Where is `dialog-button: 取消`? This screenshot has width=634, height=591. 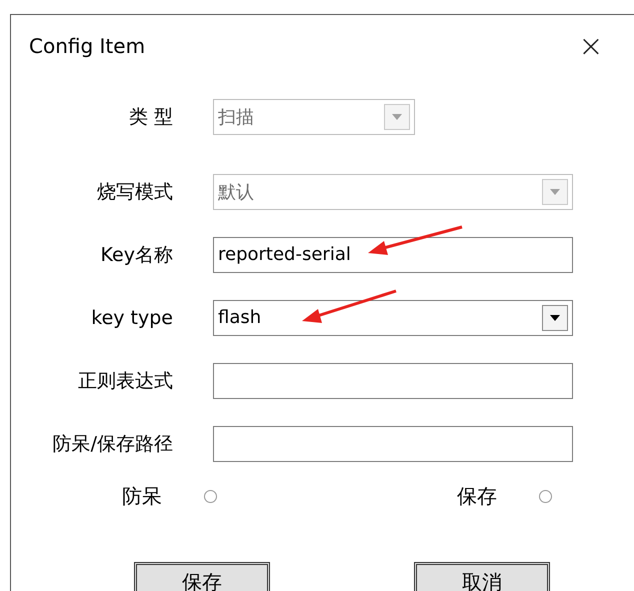 dialog-button: 取消 is located at coordinates (482, 576).